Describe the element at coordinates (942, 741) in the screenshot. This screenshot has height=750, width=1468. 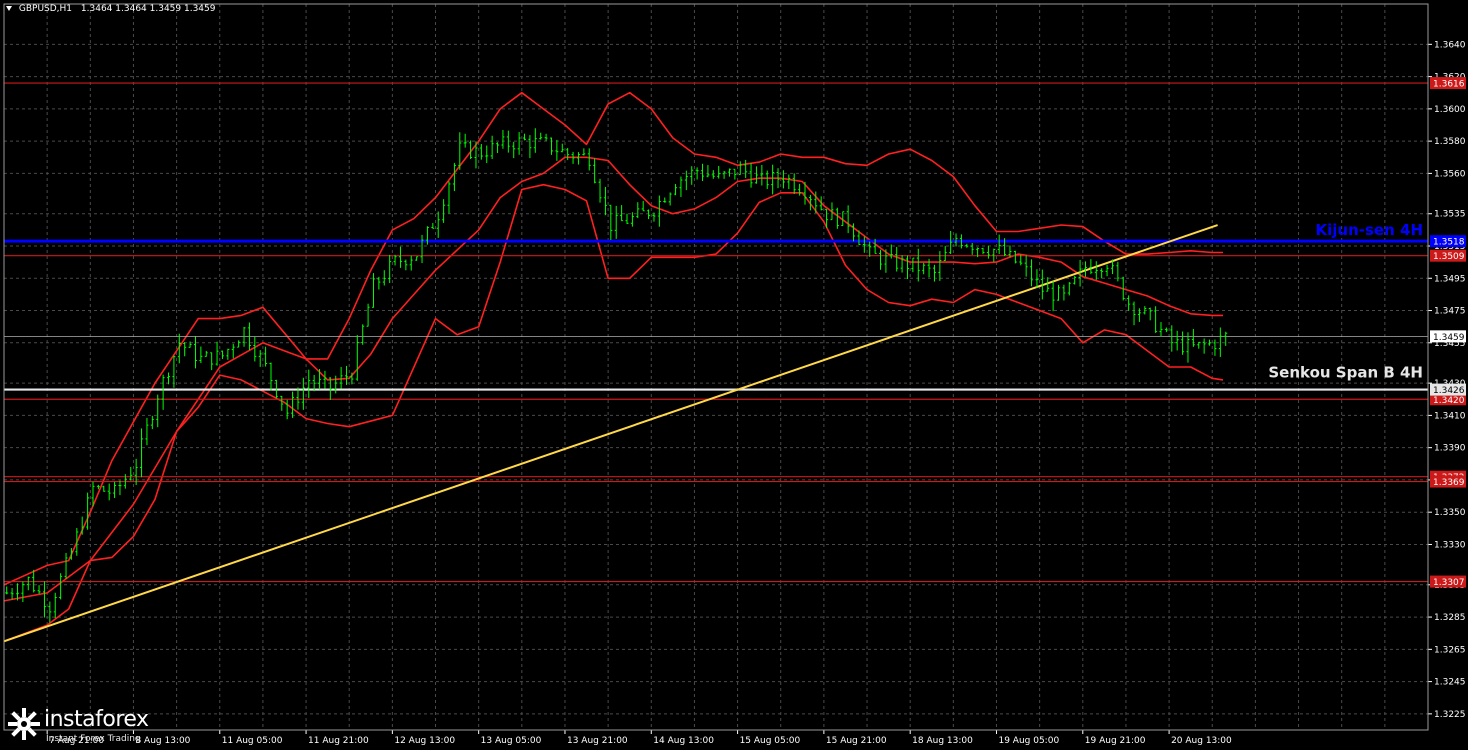
I see `x-tick-label: 18 Aug 13:00` at that location.